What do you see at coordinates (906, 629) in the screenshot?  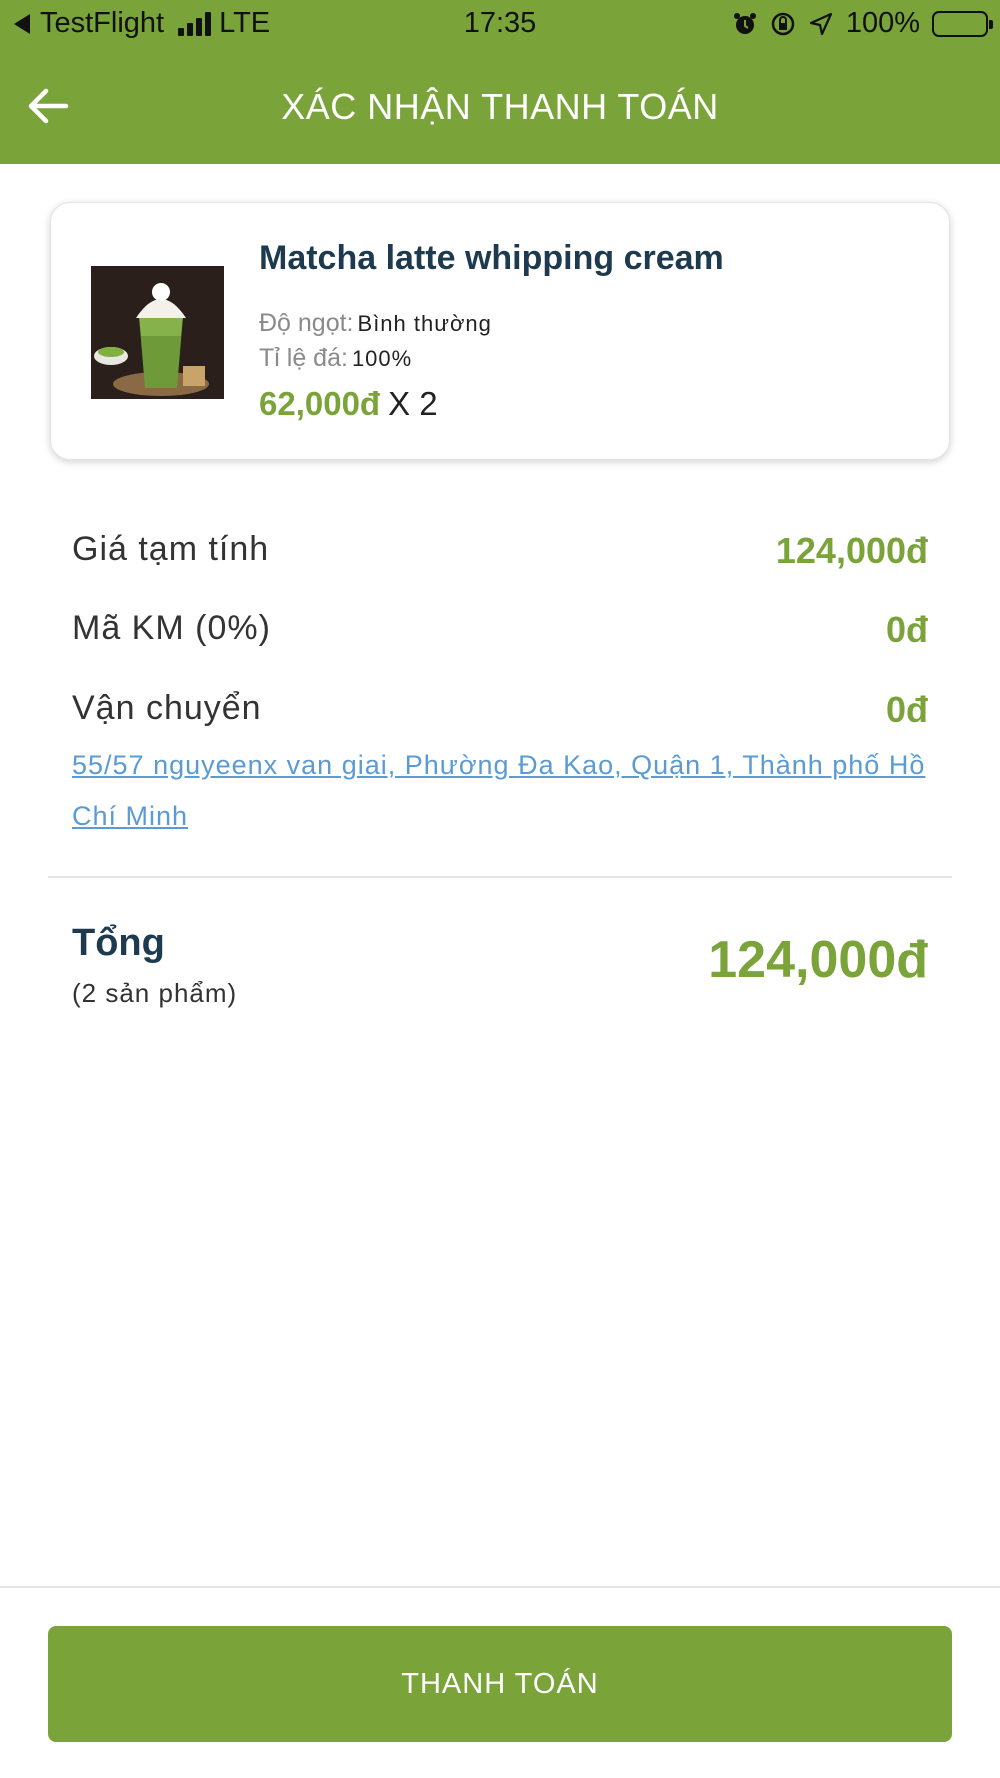 I see `promo-value: 0đ` at bounding box center [906, 629].